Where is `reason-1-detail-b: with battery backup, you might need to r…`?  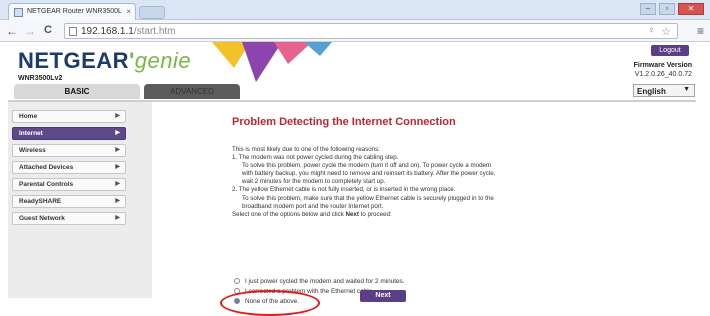 reason-1-detail-b: with battery backup, you might need to r… is located at coordinates (369, 174).